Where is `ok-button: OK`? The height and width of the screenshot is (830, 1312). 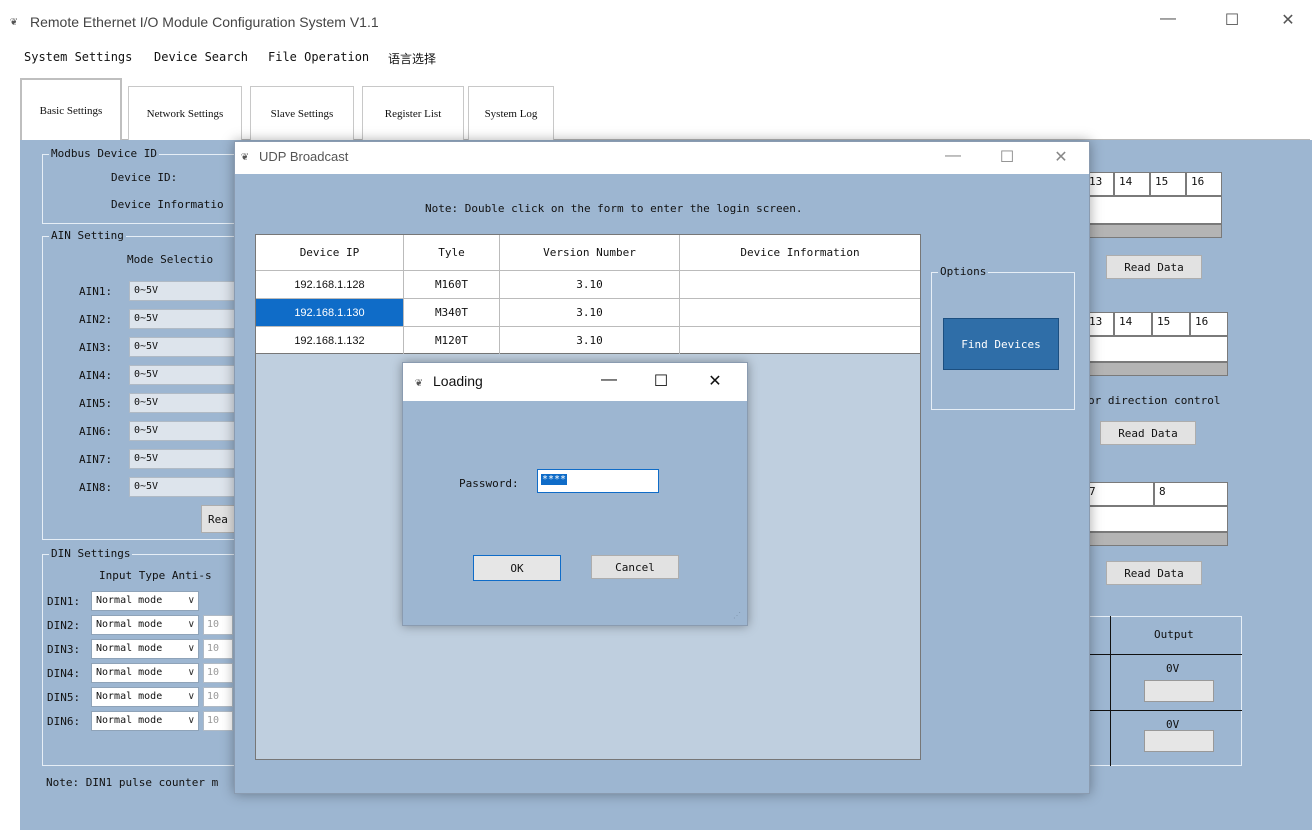
ok-button: OK is located at coordinates (517, 568).